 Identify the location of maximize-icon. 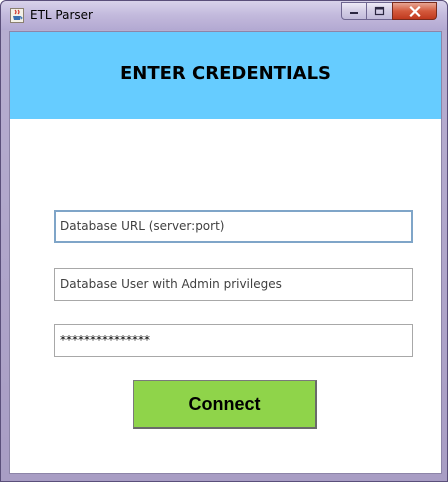
(379, 11).